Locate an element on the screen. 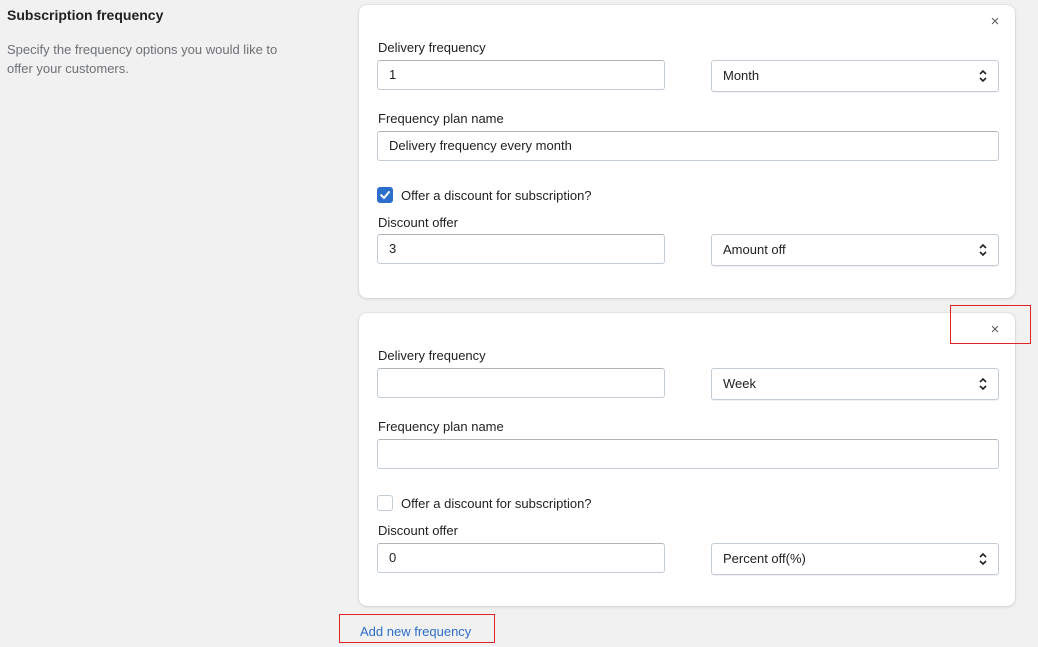 The height and width of the screenshot is (647, 1038). discount-type-select: Amount off is located at coordinates (855, 250).